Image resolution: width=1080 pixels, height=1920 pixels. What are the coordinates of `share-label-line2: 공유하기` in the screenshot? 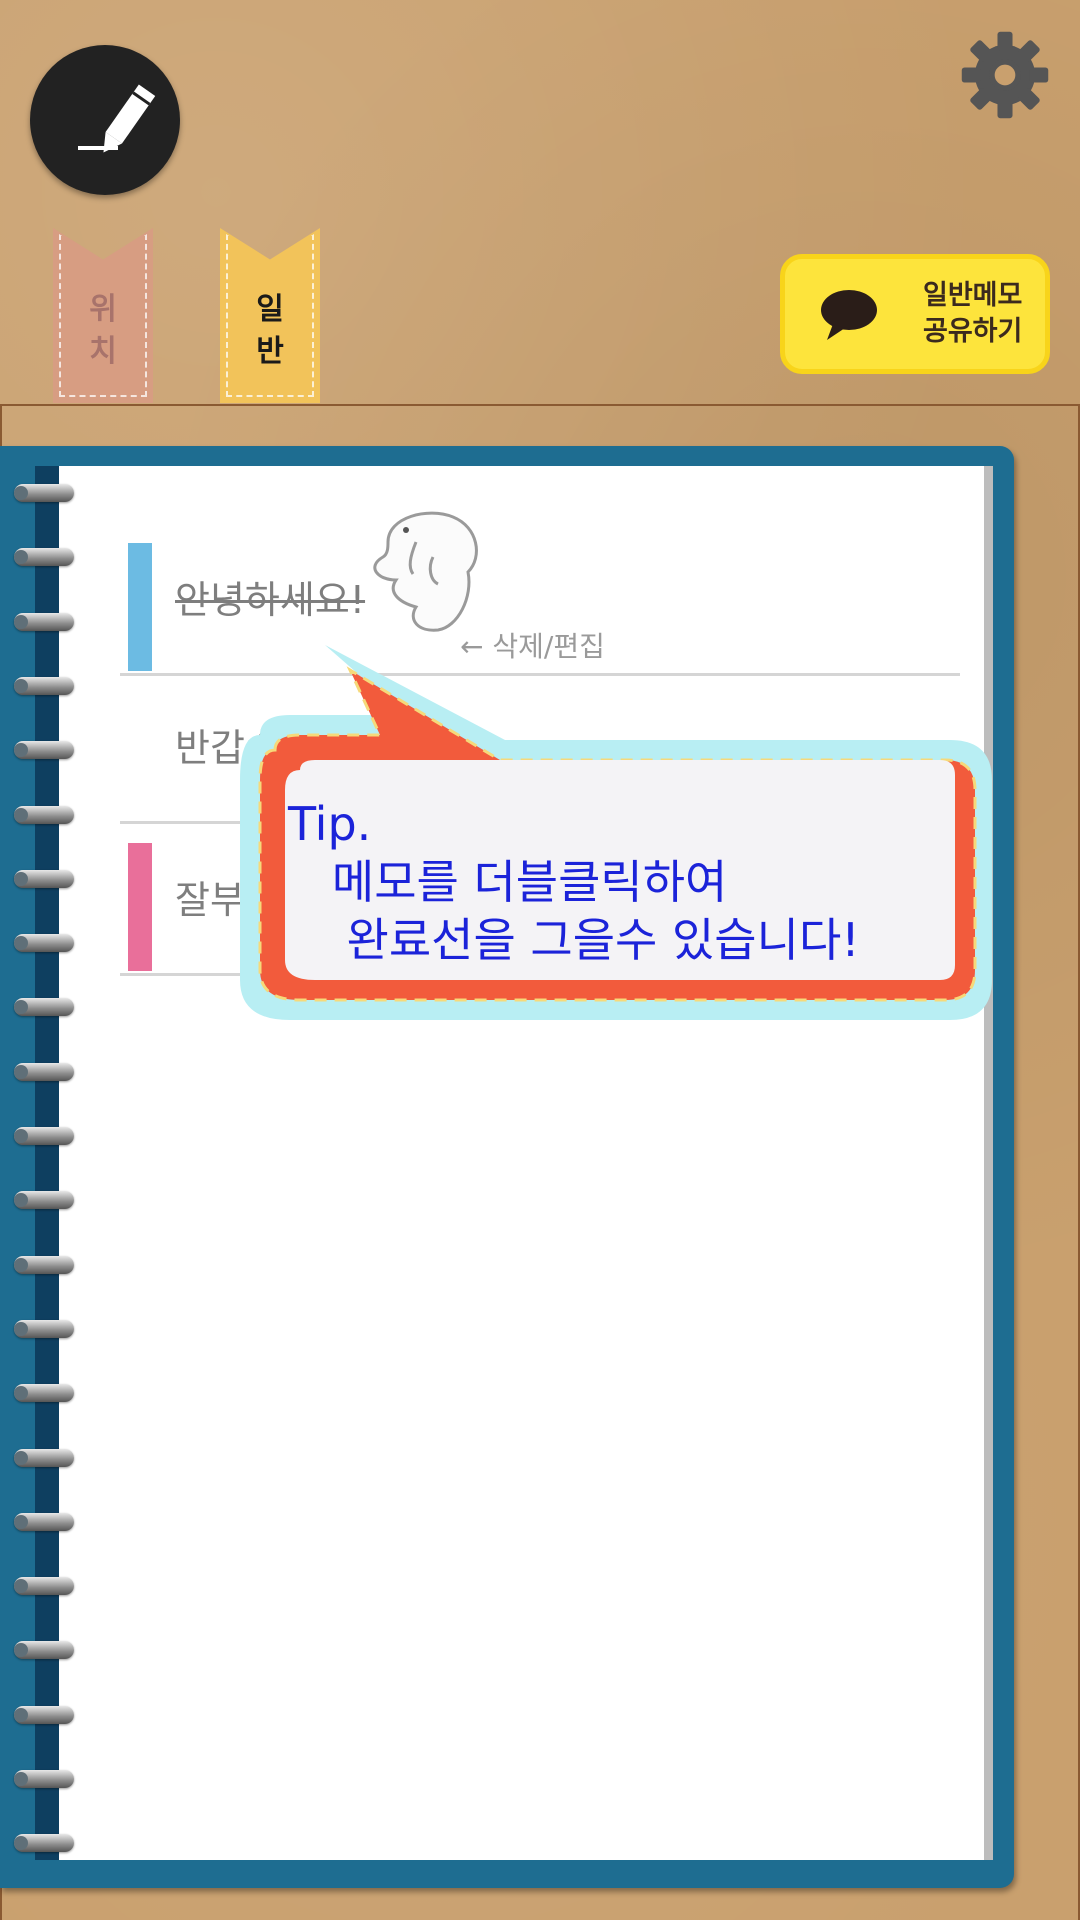 It's located at (973, 331).